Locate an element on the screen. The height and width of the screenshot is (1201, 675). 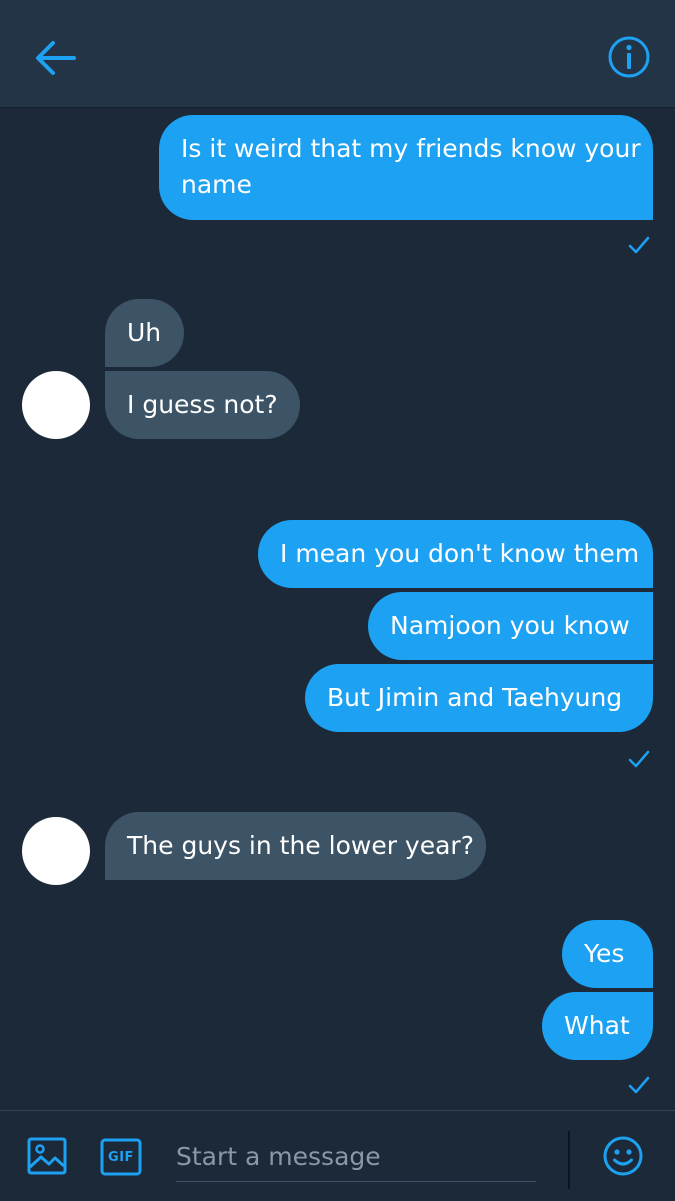
received-message: I guess not? is located at coordinates (202, 405).